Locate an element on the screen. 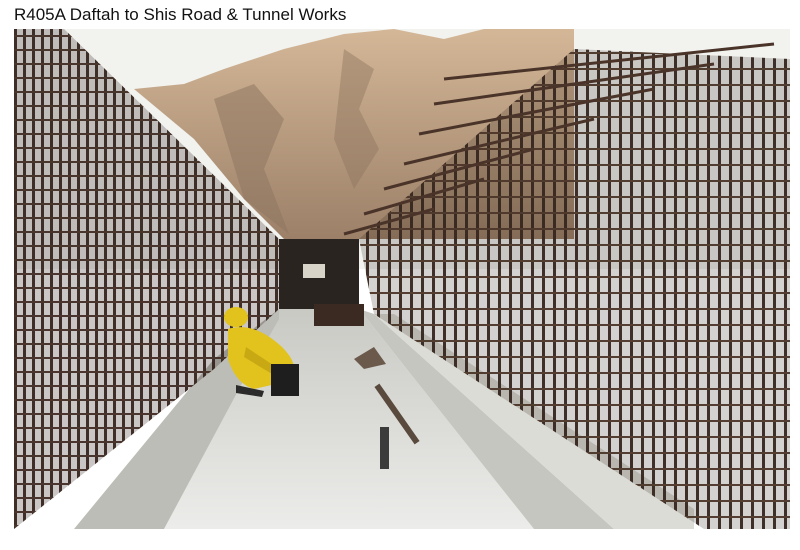 Image resolution: width=800 pixels, height=550 pixels. pipe is located at coordinates (384, 448).